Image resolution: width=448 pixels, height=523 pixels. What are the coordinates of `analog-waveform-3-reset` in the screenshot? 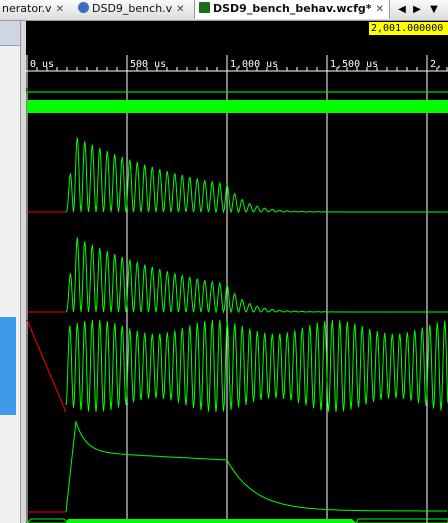 It's located at (46, 366).